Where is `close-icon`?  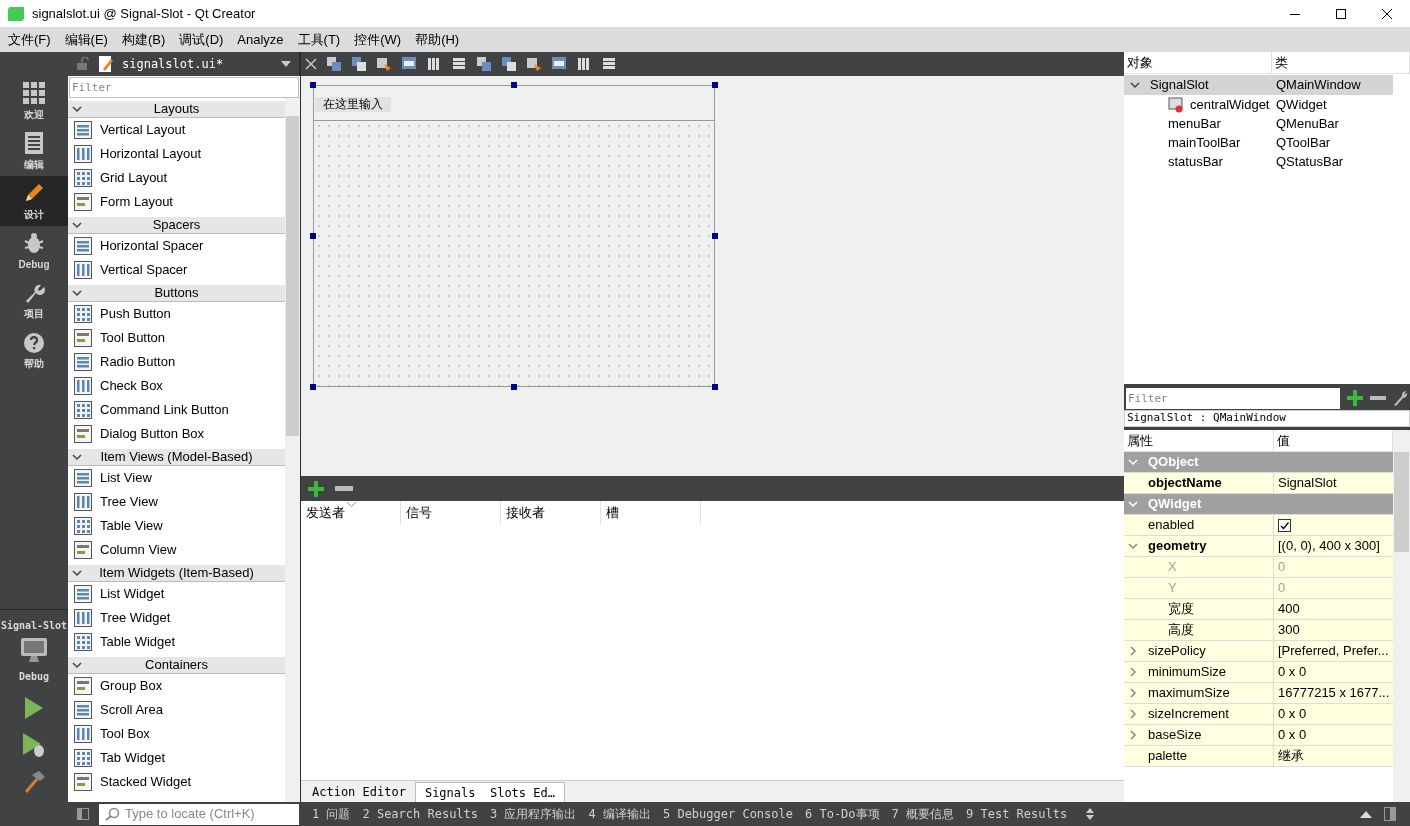 close-icon is located at coordinates (311, 64).